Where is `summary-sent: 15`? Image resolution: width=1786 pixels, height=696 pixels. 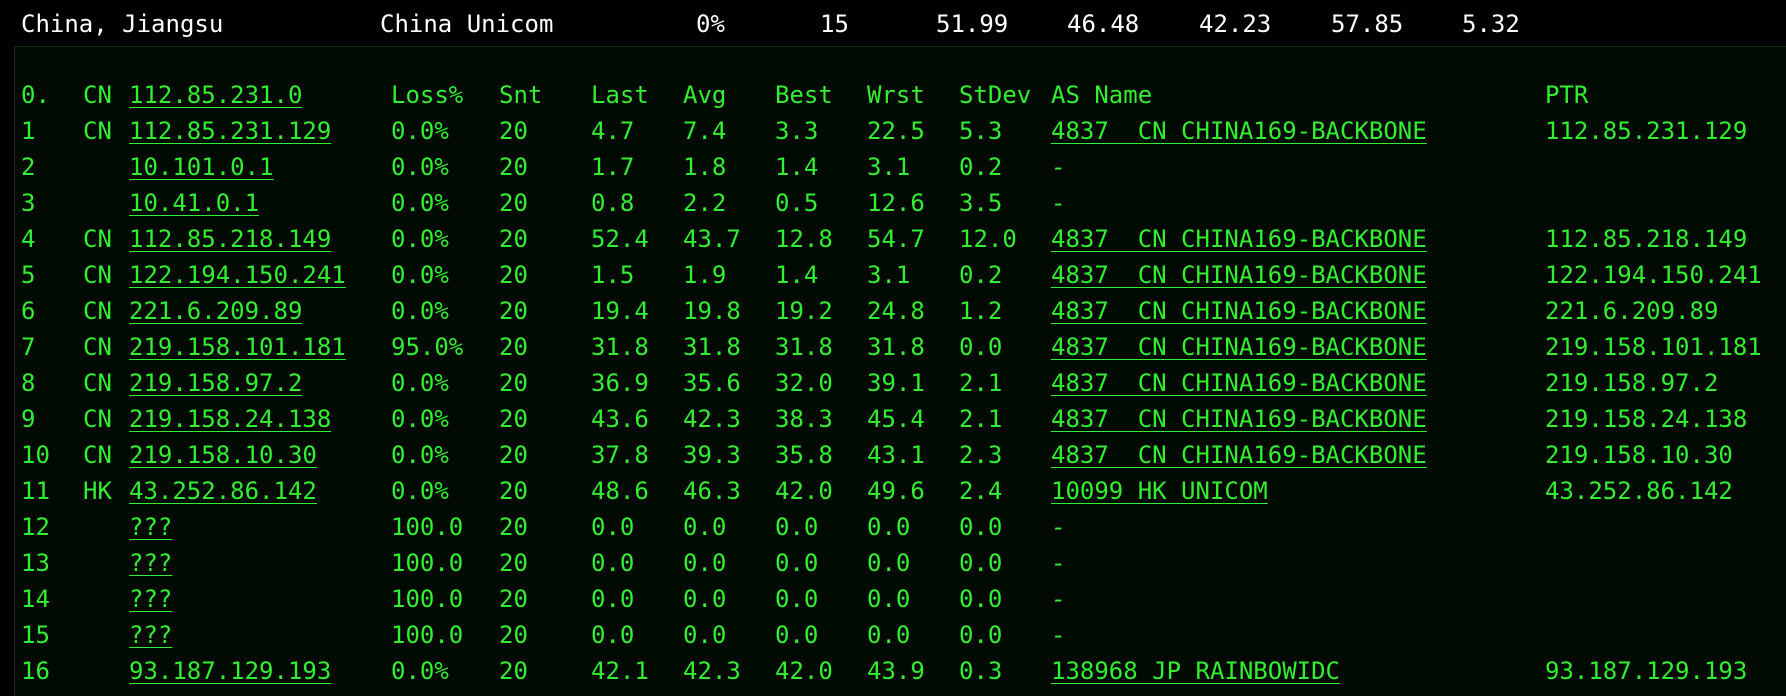
summary-sent: 15 is located at coordinates (834, 24).